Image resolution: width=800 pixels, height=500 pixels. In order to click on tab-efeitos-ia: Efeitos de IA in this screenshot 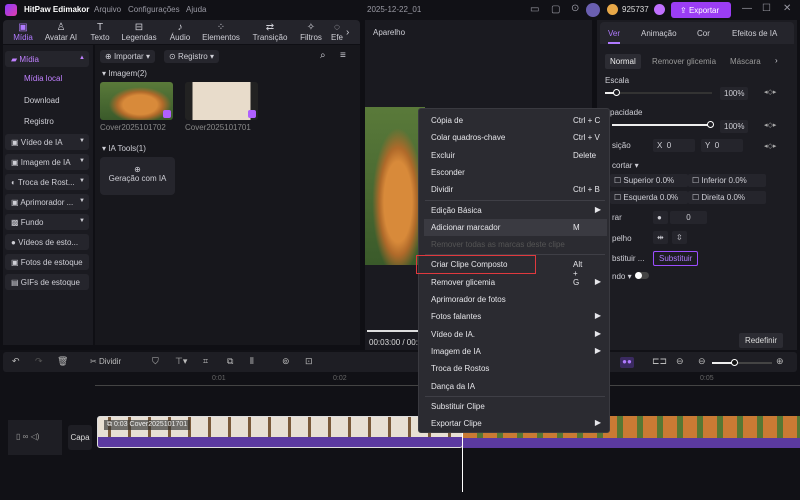, I will do `click(754, 33)`.